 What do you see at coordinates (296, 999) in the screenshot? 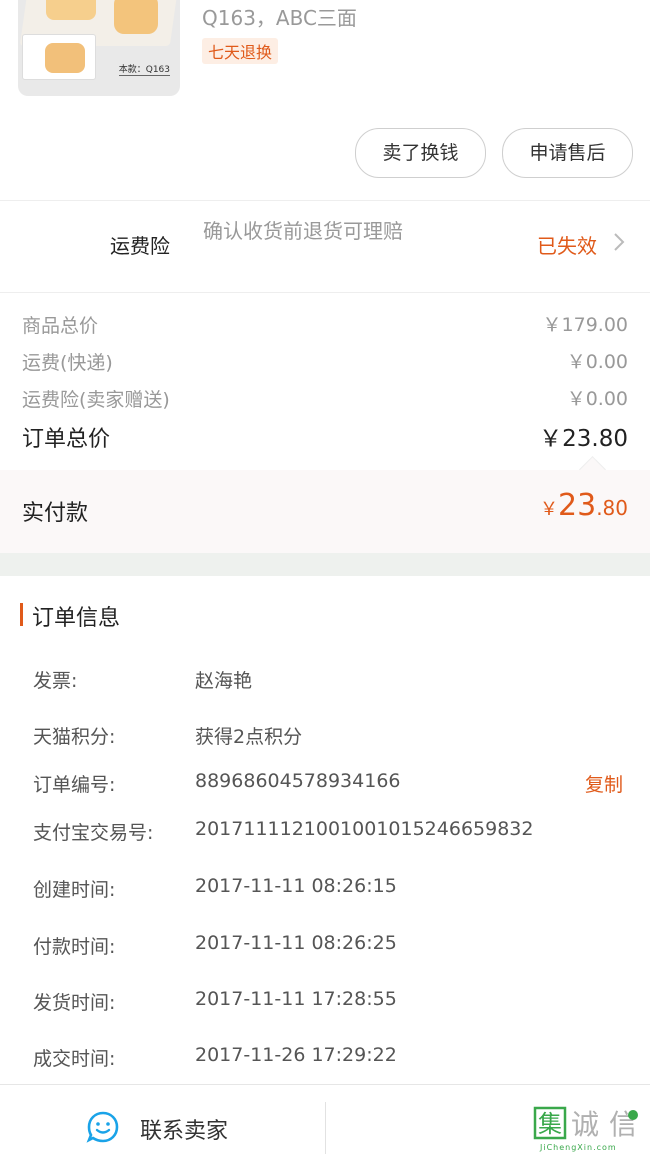
I see `shipped-time-value: 2017-11-11 17:28:55` at bounding box center [296, 999].